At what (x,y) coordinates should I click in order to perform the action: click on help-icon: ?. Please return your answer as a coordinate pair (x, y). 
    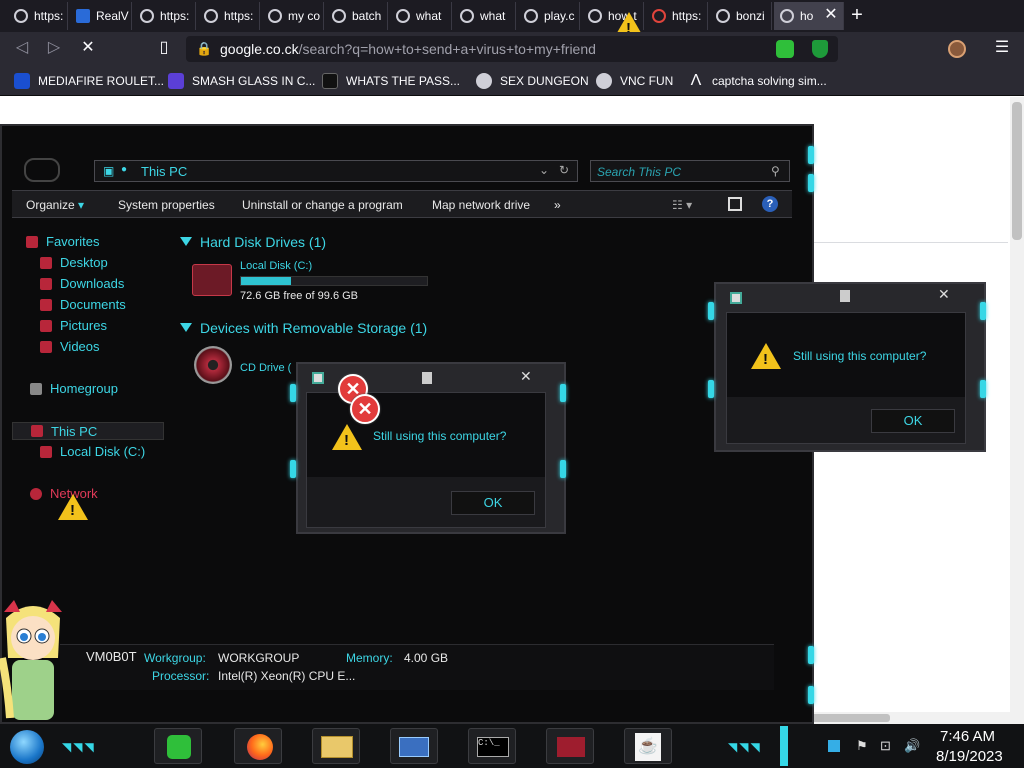
    Looking at the image, I should click on (770, 204).